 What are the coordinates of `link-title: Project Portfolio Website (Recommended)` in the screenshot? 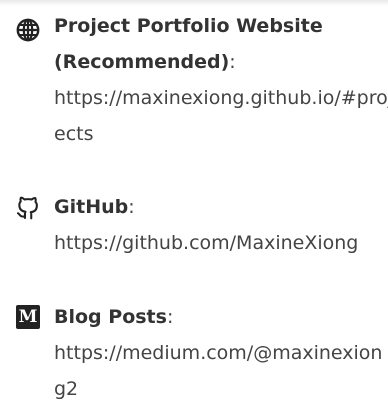 It's located at (188, 44).